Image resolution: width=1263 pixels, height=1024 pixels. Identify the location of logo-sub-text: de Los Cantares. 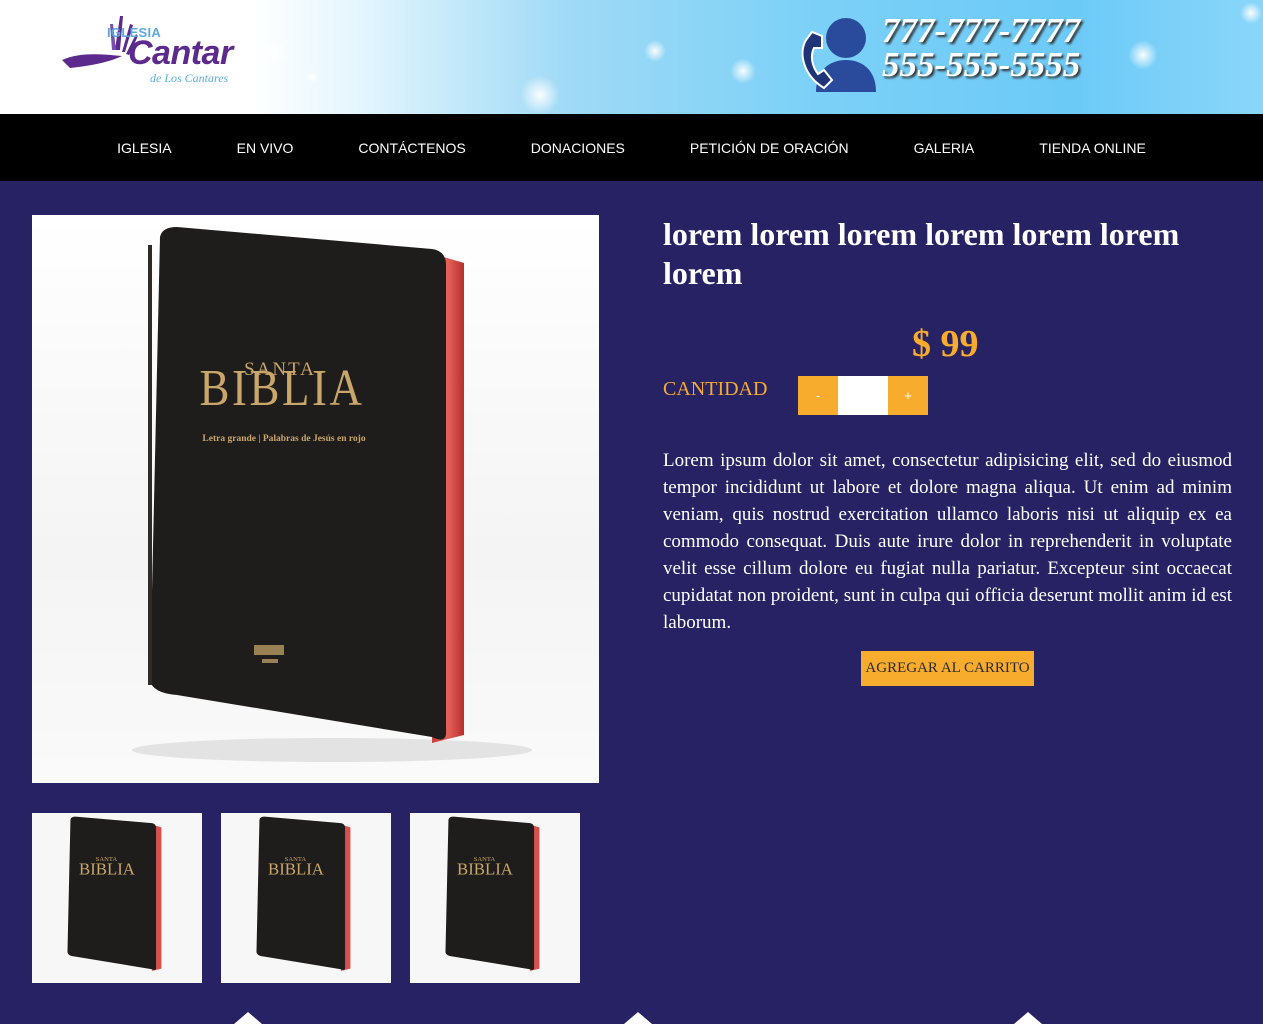
(189, 78).